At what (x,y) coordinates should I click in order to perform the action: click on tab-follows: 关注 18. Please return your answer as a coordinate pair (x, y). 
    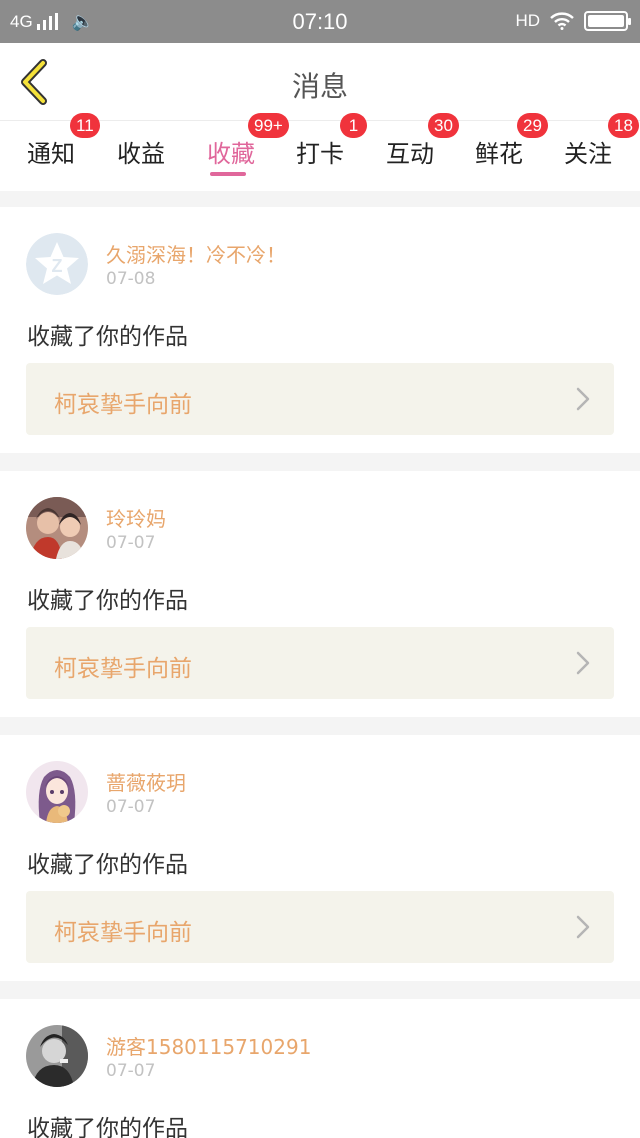
    Looking at the image, I should click on (596, 152).